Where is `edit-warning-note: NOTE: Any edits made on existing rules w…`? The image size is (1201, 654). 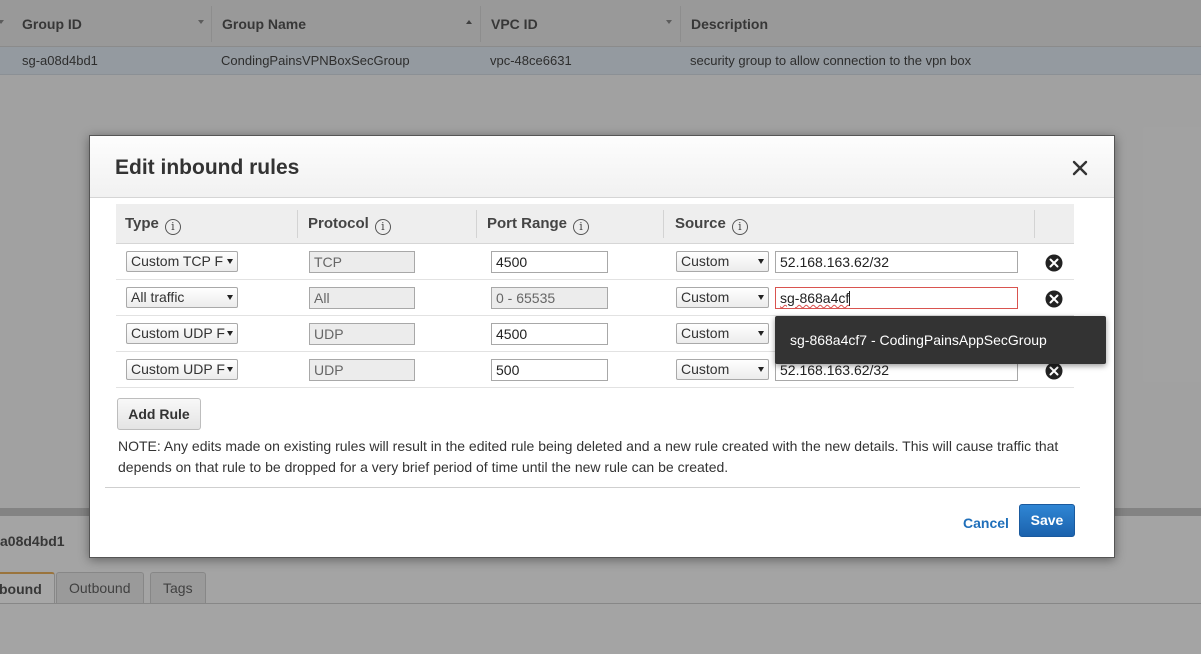 edit-warning-note: NOTE: Any edits made on existing rules w… is located at coordinates (588, 456).